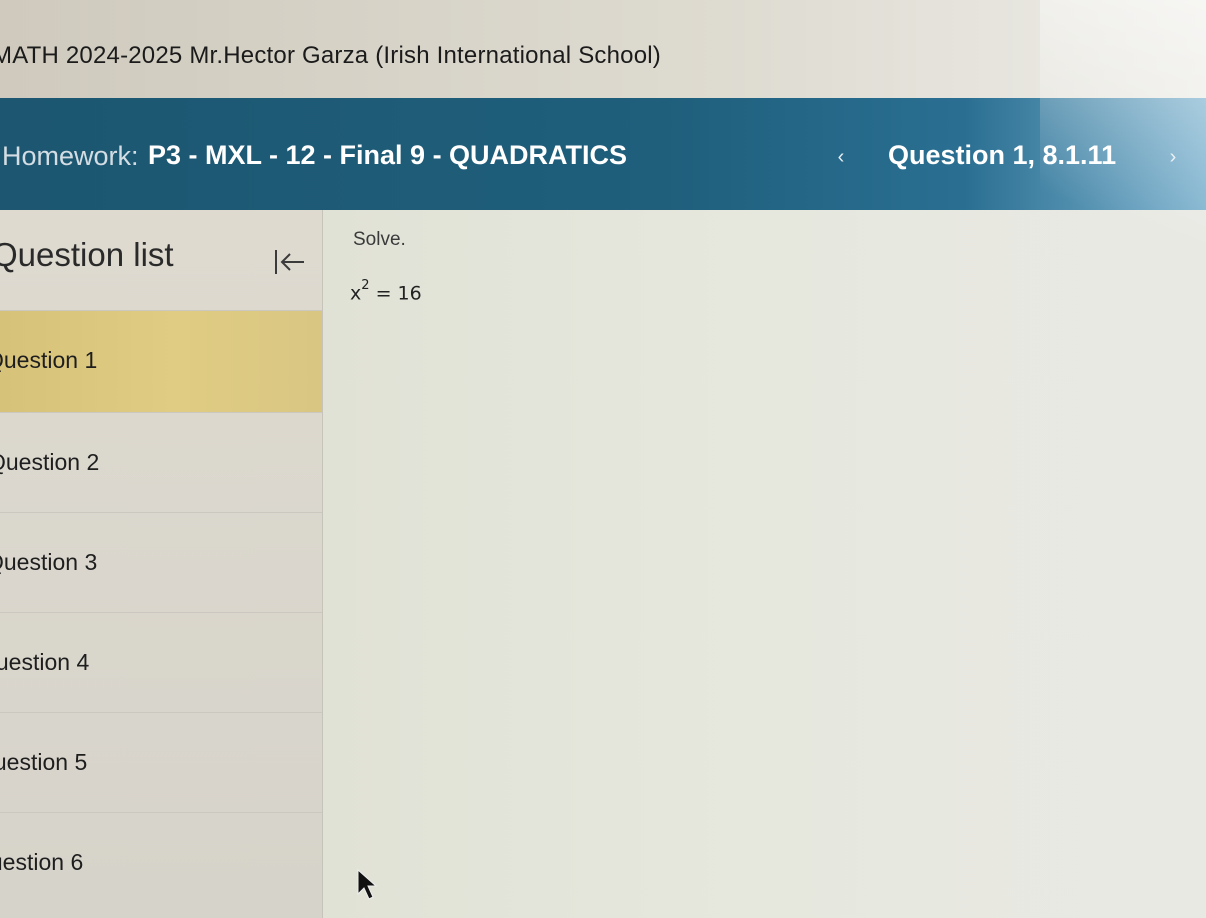  What do you see at coordinates (42, 862) in the screenshot?
I see `question-list-label: Question 6` at bounding box center [42, 862].